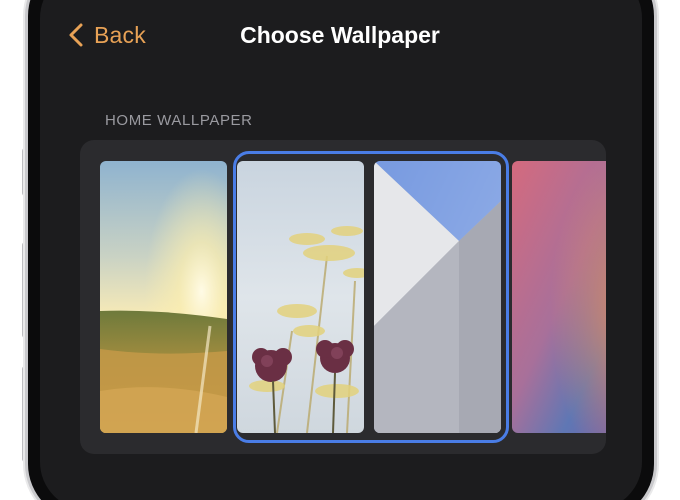  I want to click on flowers-sky-image, so click(300, 297).